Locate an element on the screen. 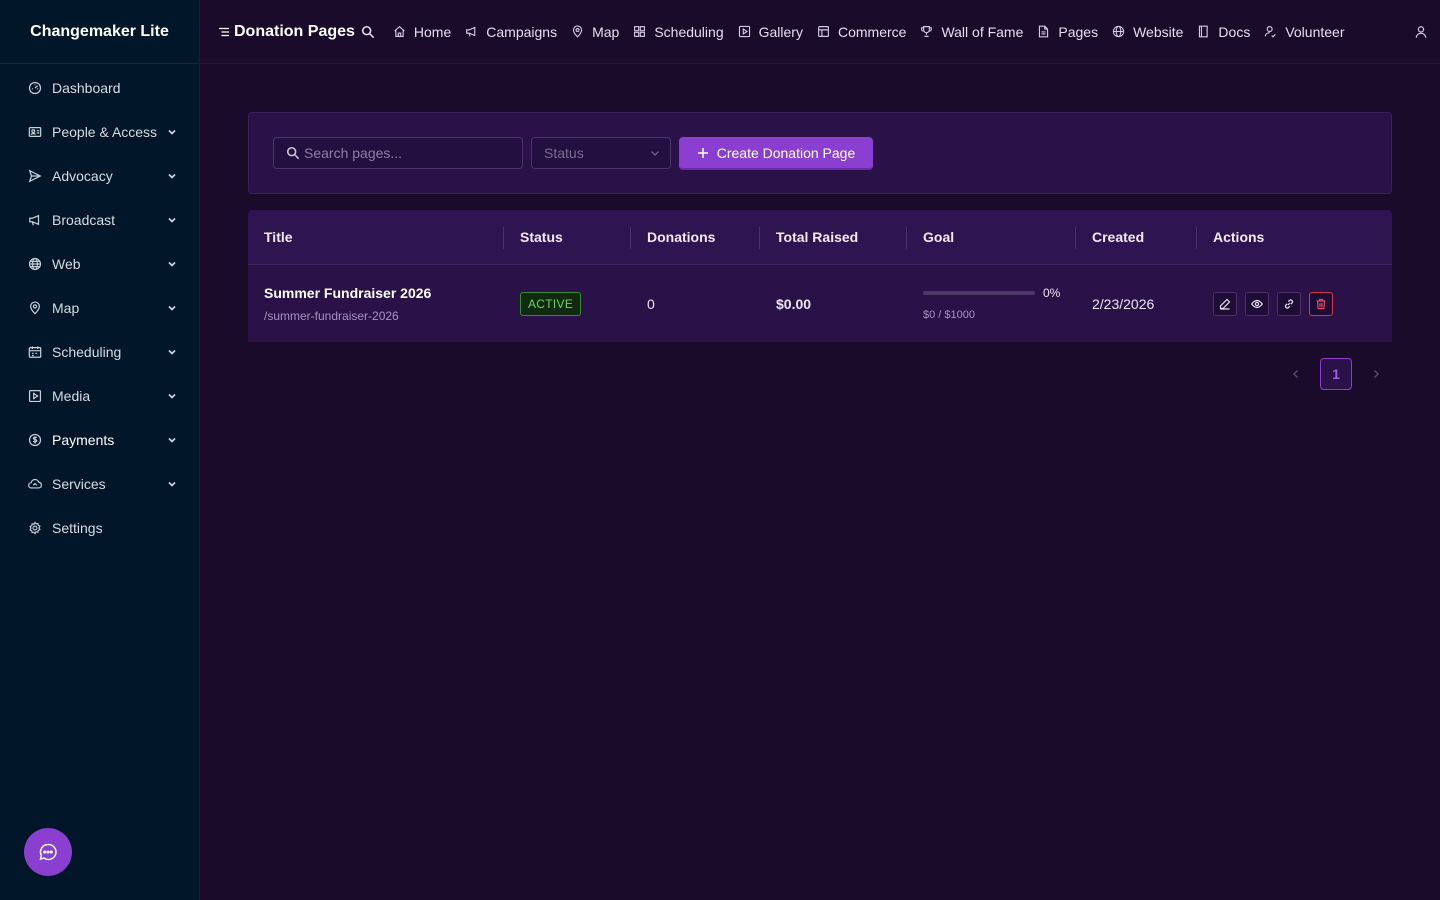  sidebar-item-web: Web is located at coordinates (99, 264).